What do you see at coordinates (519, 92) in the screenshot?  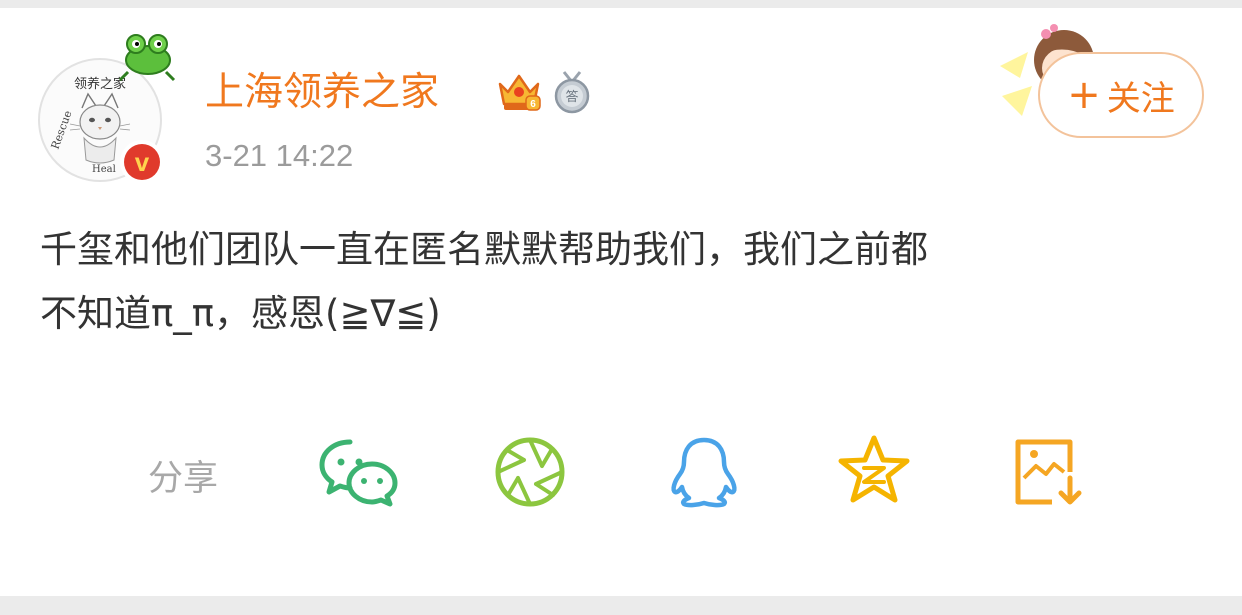 I see `vip-crown-icon: 6` at bounding box center [519, 92].